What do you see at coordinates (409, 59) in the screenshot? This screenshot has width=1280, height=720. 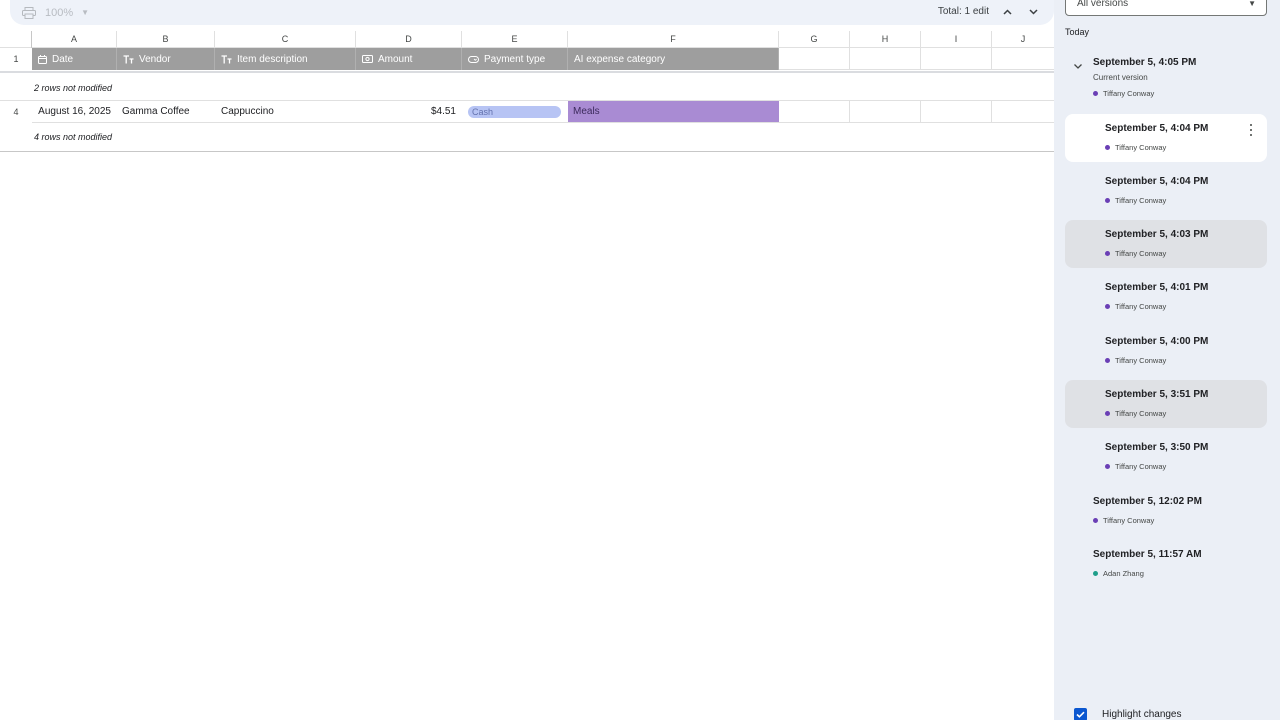 I see `header-cell-amount: Amount` at bounding box center [409, 59].